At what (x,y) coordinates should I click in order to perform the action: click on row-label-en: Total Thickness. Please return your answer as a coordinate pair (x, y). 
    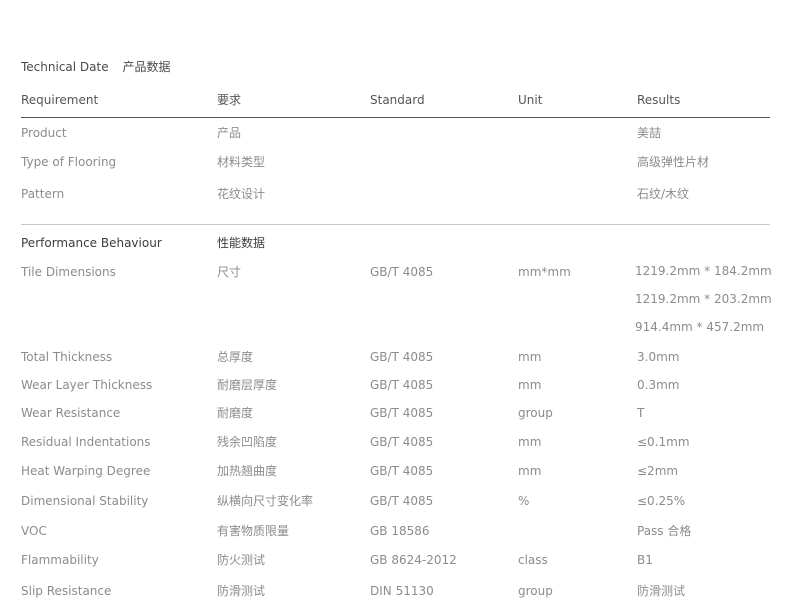
    Looking at the image, I should click on (67, 357).